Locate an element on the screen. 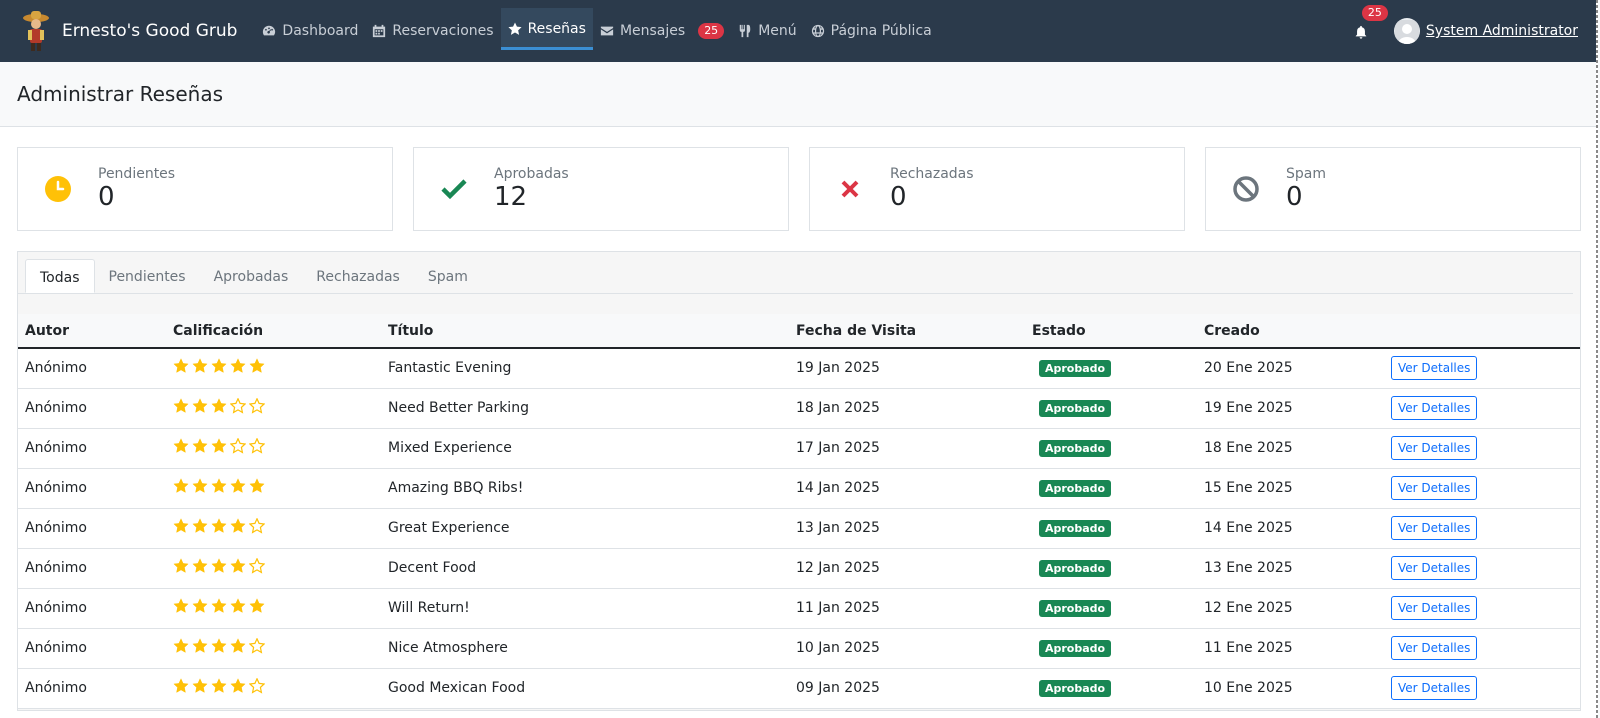 This screenshot has width=1600, height=718. cell-visit-date: 10 Jan 2025 is located at coordinates (907, 648).